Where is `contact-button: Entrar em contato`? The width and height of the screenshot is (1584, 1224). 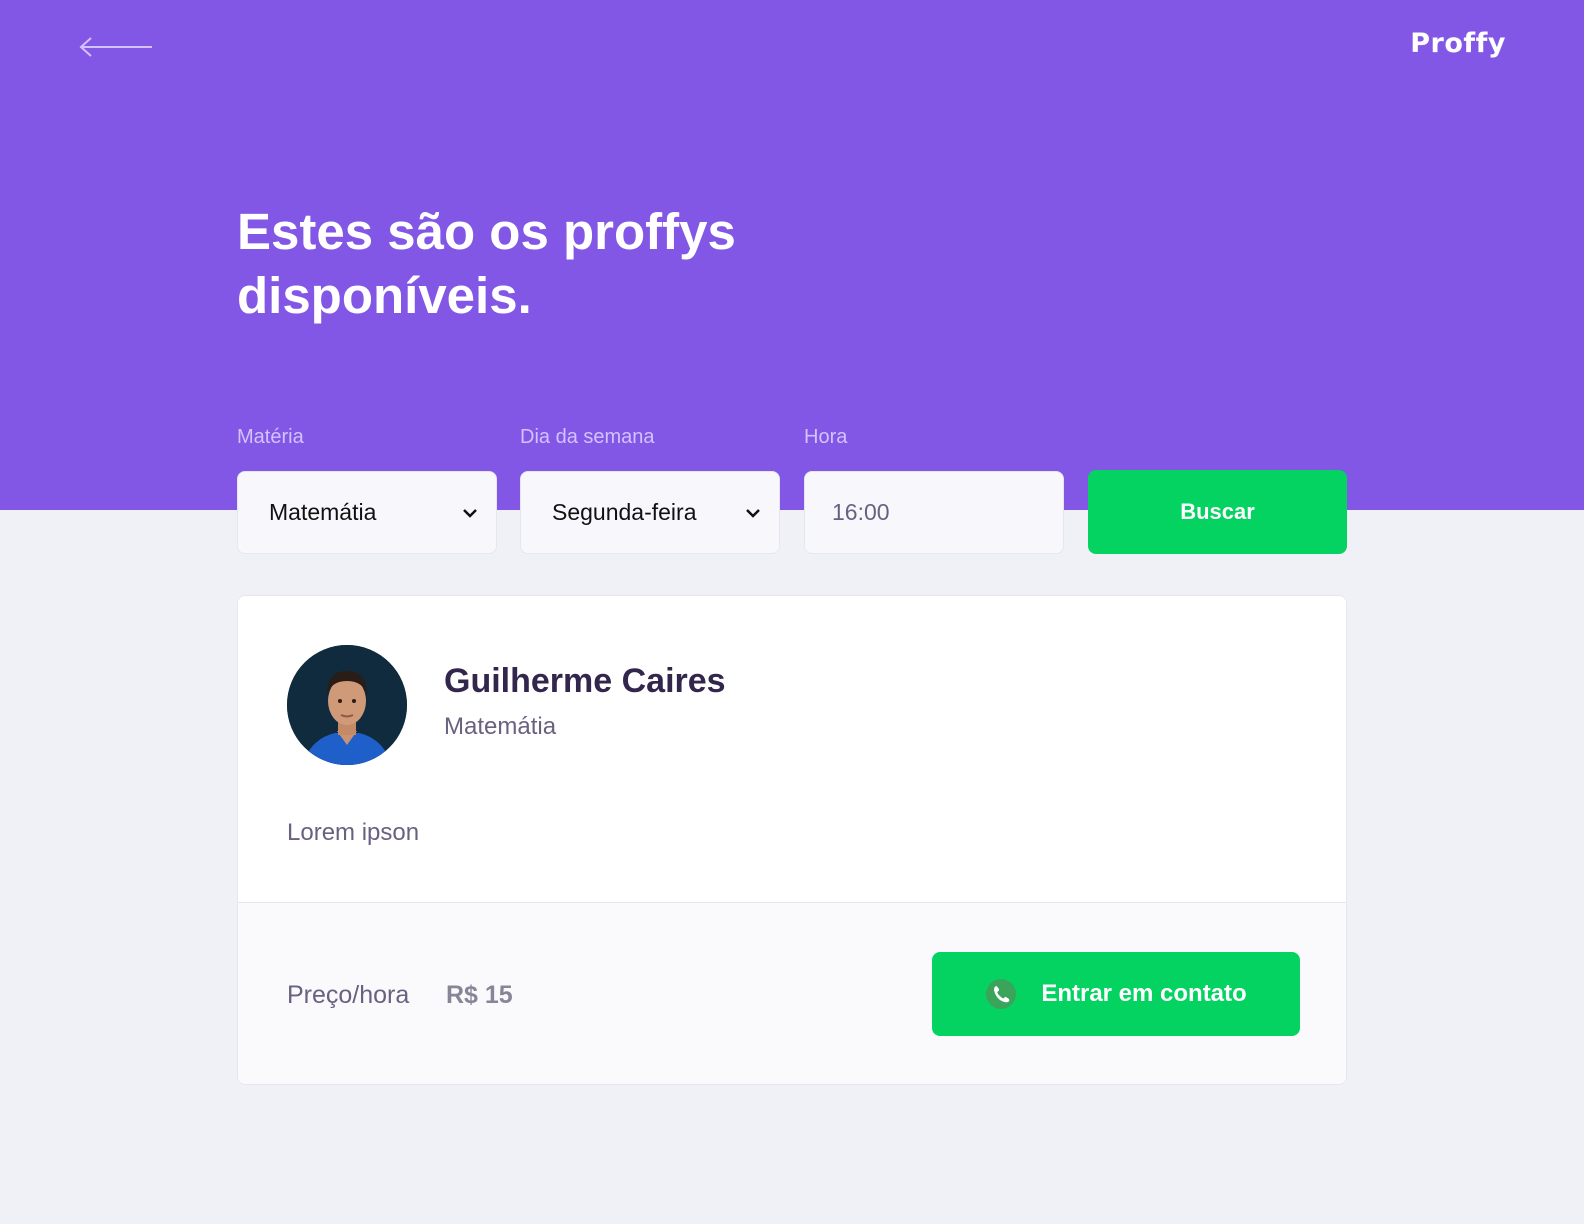 contact-button: Entrar em contato is located at coordinates (1116, 994).